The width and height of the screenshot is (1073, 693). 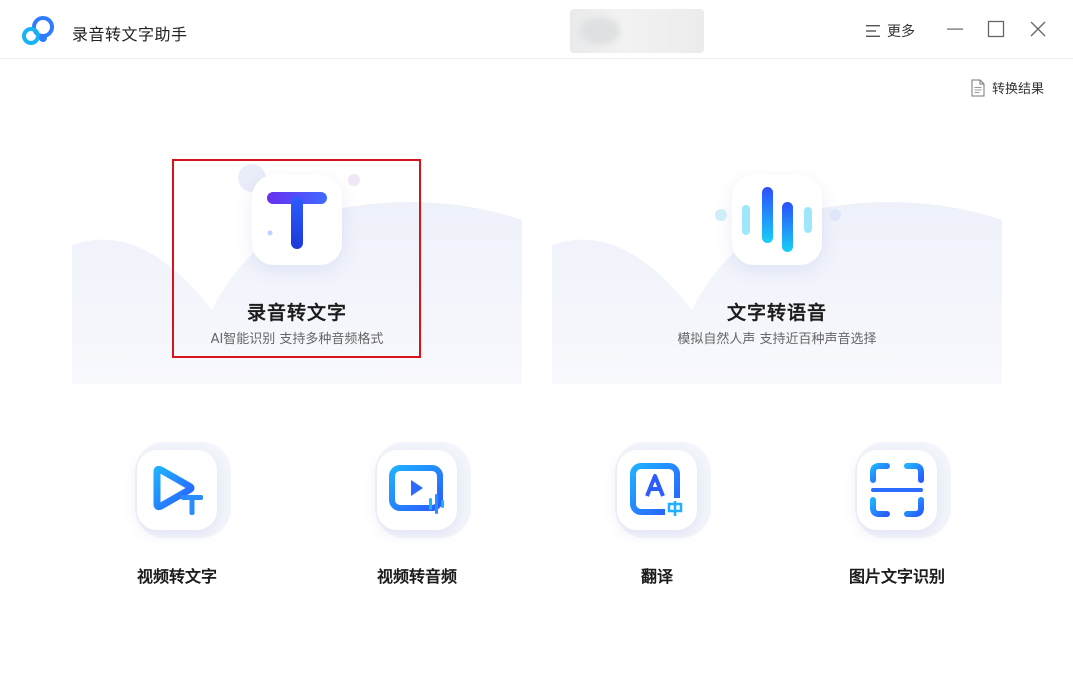 I want to click on image-ocr-button: 图片文字识别, so click(x=897, y=516).